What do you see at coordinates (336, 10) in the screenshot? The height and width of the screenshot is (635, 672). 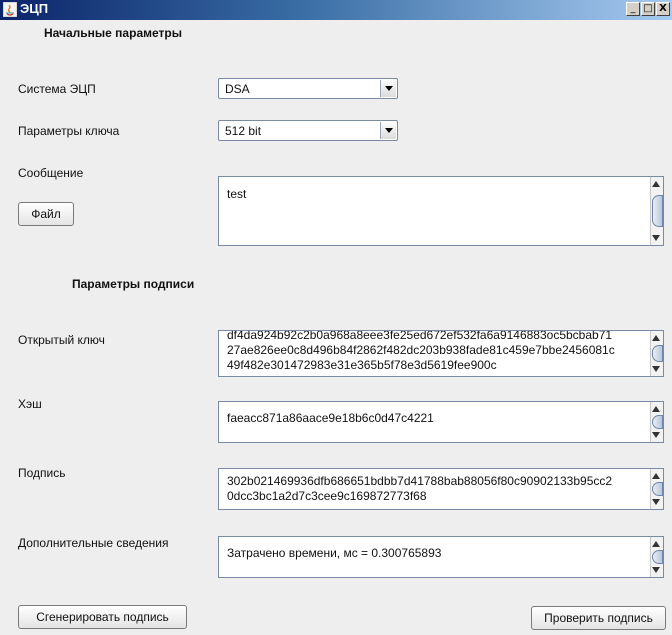 I see `window-title-bar: ЭЦП _ □ X` at bounding box center [336, 10].